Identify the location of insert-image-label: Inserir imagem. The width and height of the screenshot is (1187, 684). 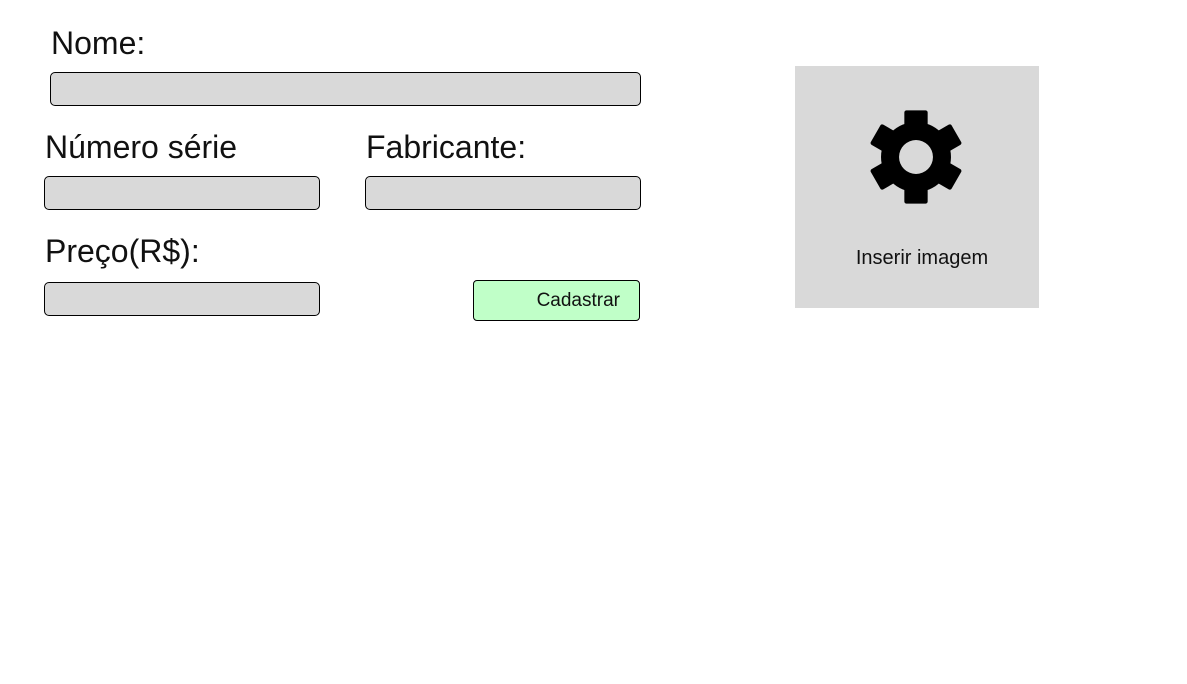
(922, 258).